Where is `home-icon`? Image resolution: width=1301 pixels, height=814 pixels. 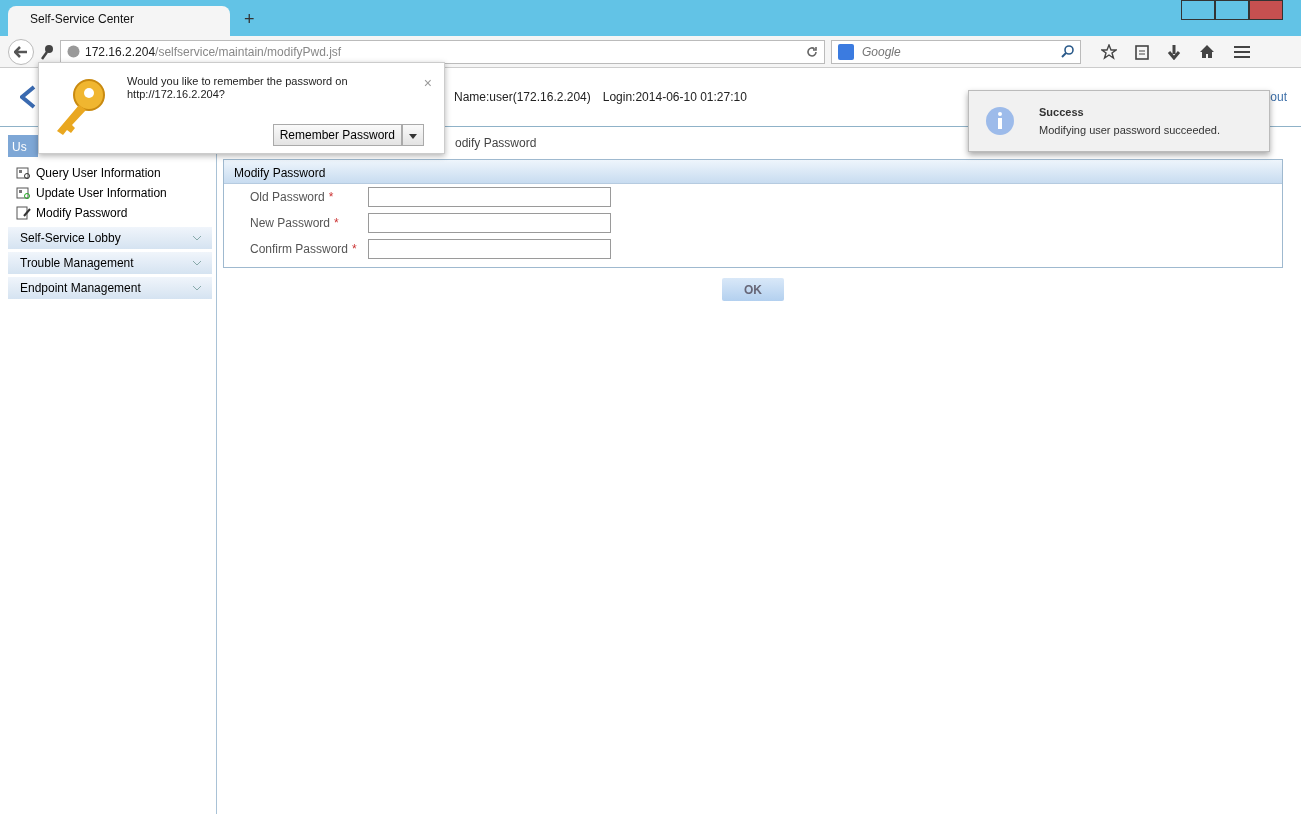
home-icon is located at coordinates (1207, 51).